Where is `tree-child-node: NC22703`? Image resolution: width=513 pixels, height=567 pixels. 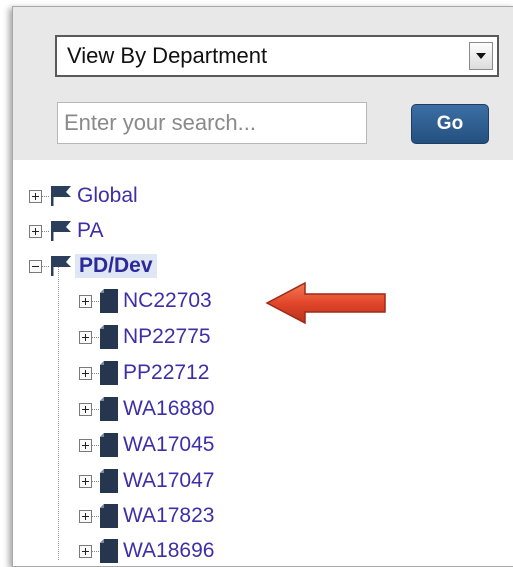 tree-child-node: NC22703 is located at coordinates (145, 301).